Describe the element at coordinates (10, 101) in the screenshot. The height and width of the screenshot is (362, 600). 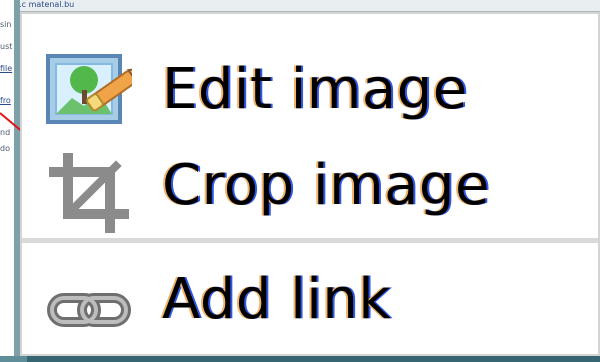
I see `background-snippet-link: fro` at that location.